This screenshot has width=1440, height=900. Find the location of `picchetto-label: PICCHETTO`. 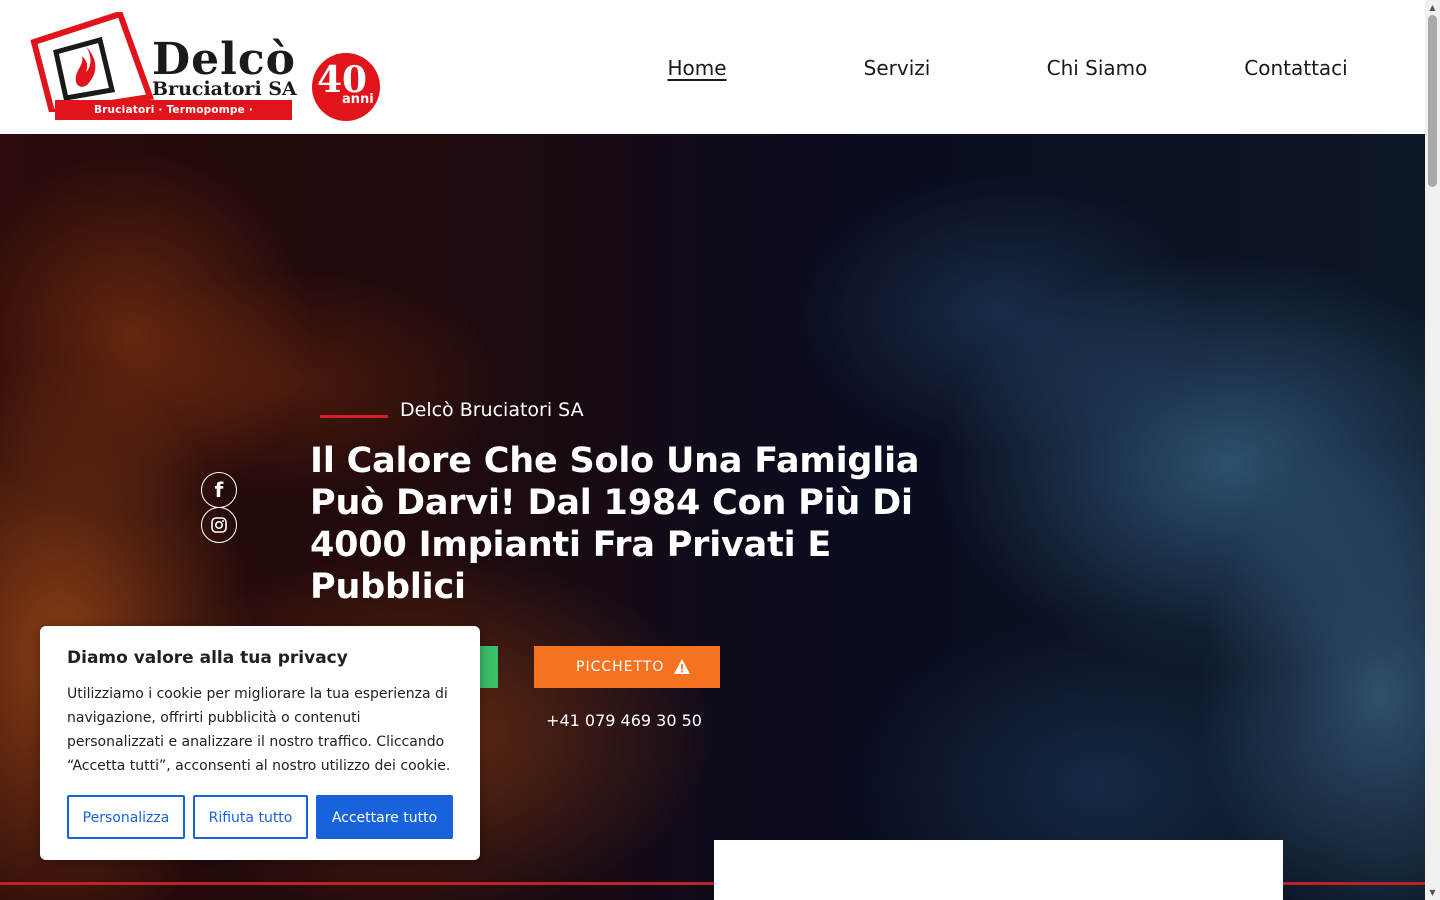

picchetto-label: PICCHETTO is located at coordinates (620, 667).